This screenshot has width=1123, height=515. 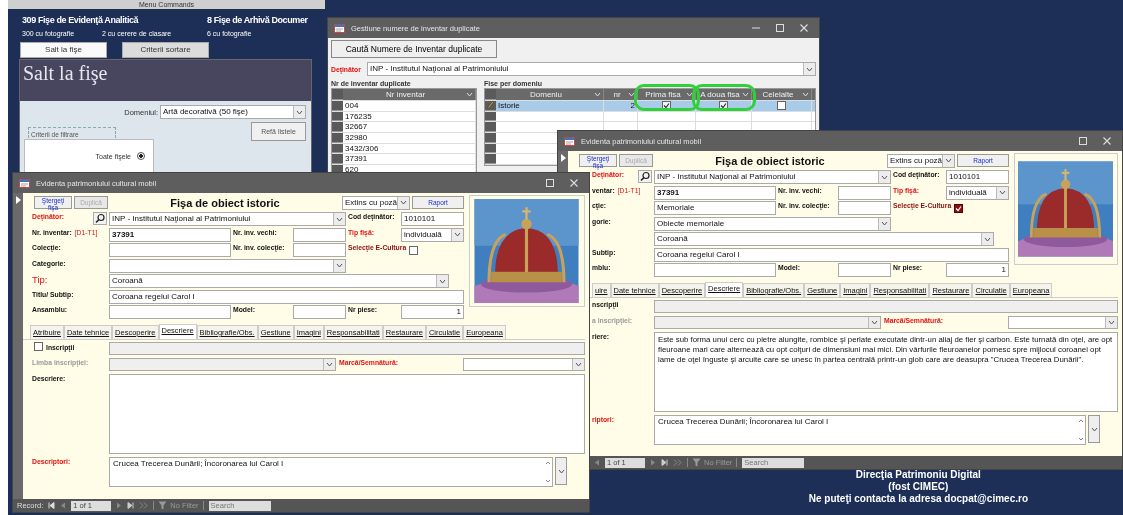 What do you see at coordinates (550, 94) in the screenshot?
I see `column-header: Domeniu` at bounding box center [550, 94].